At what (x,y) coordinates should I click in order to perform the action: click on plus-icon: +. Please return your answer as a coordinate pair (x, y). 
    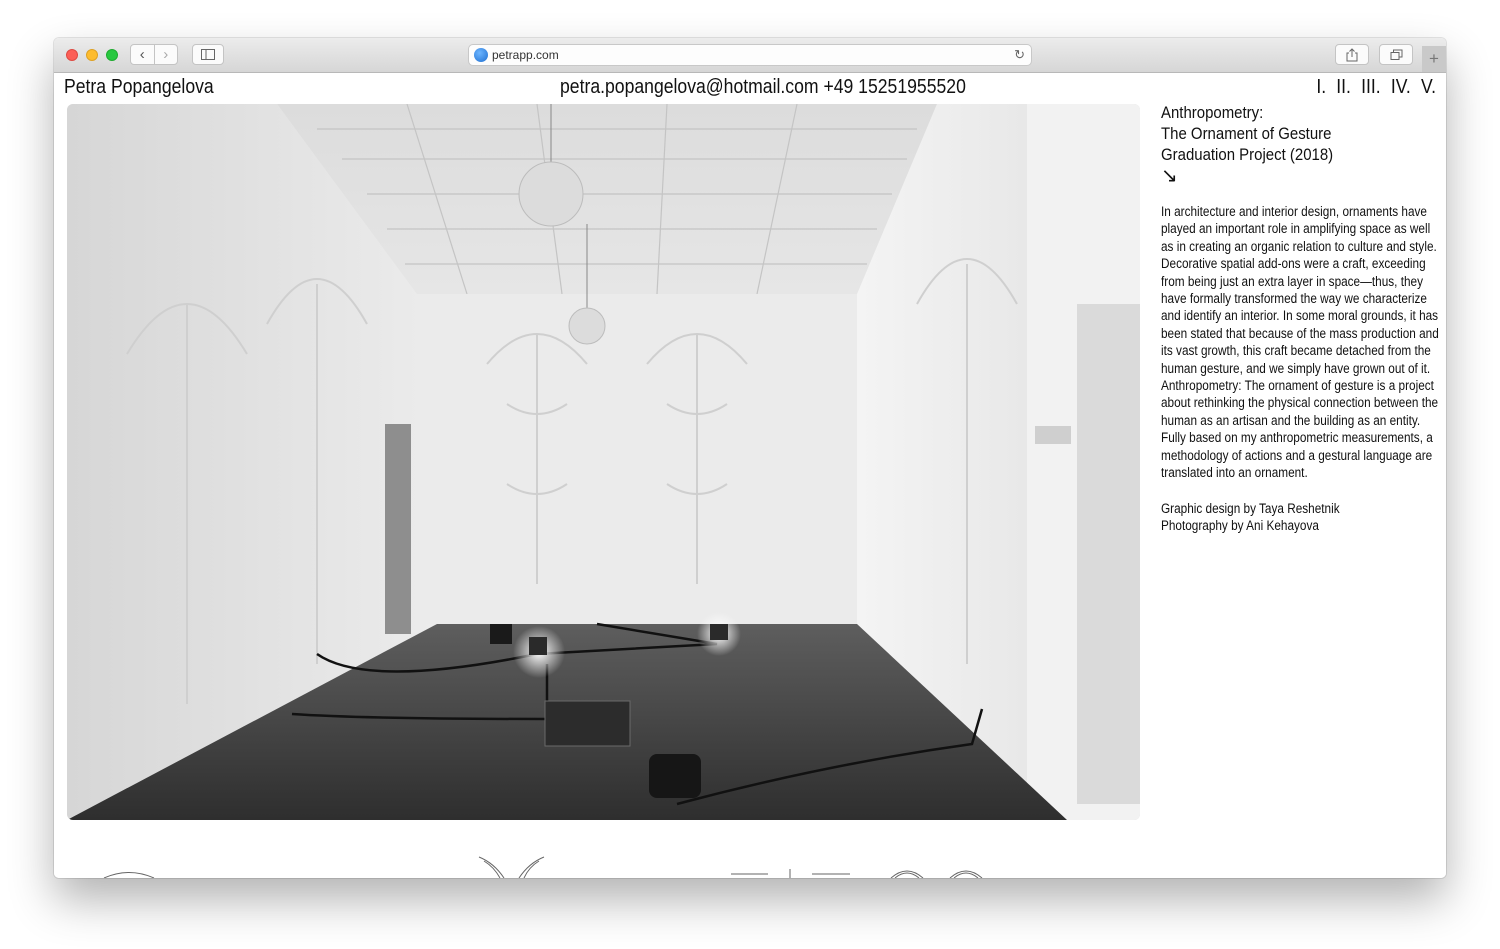
    Looking at the image, I should click on (1434, 59).